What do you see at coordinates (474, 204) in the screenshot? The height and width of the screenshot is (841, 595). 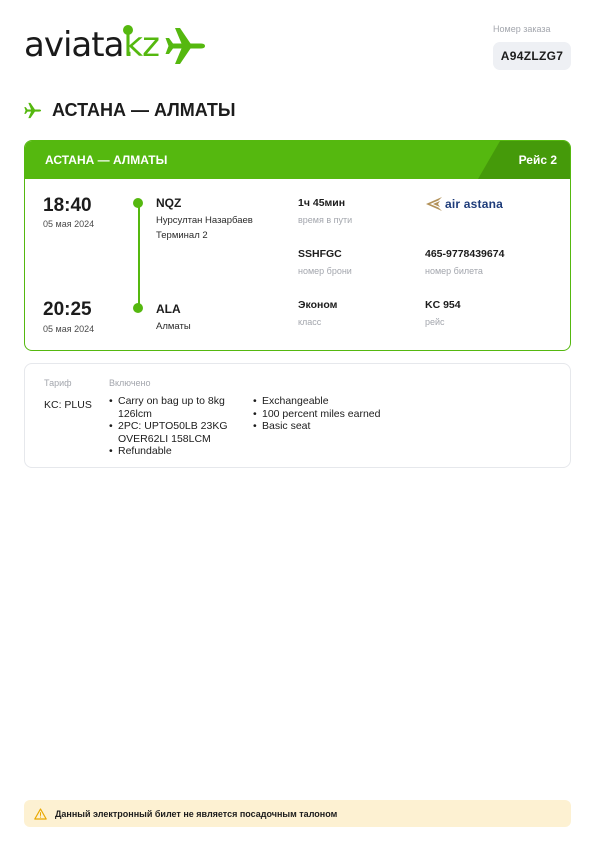 I see `airline-name: air astana` at bounding box center [474, 204].